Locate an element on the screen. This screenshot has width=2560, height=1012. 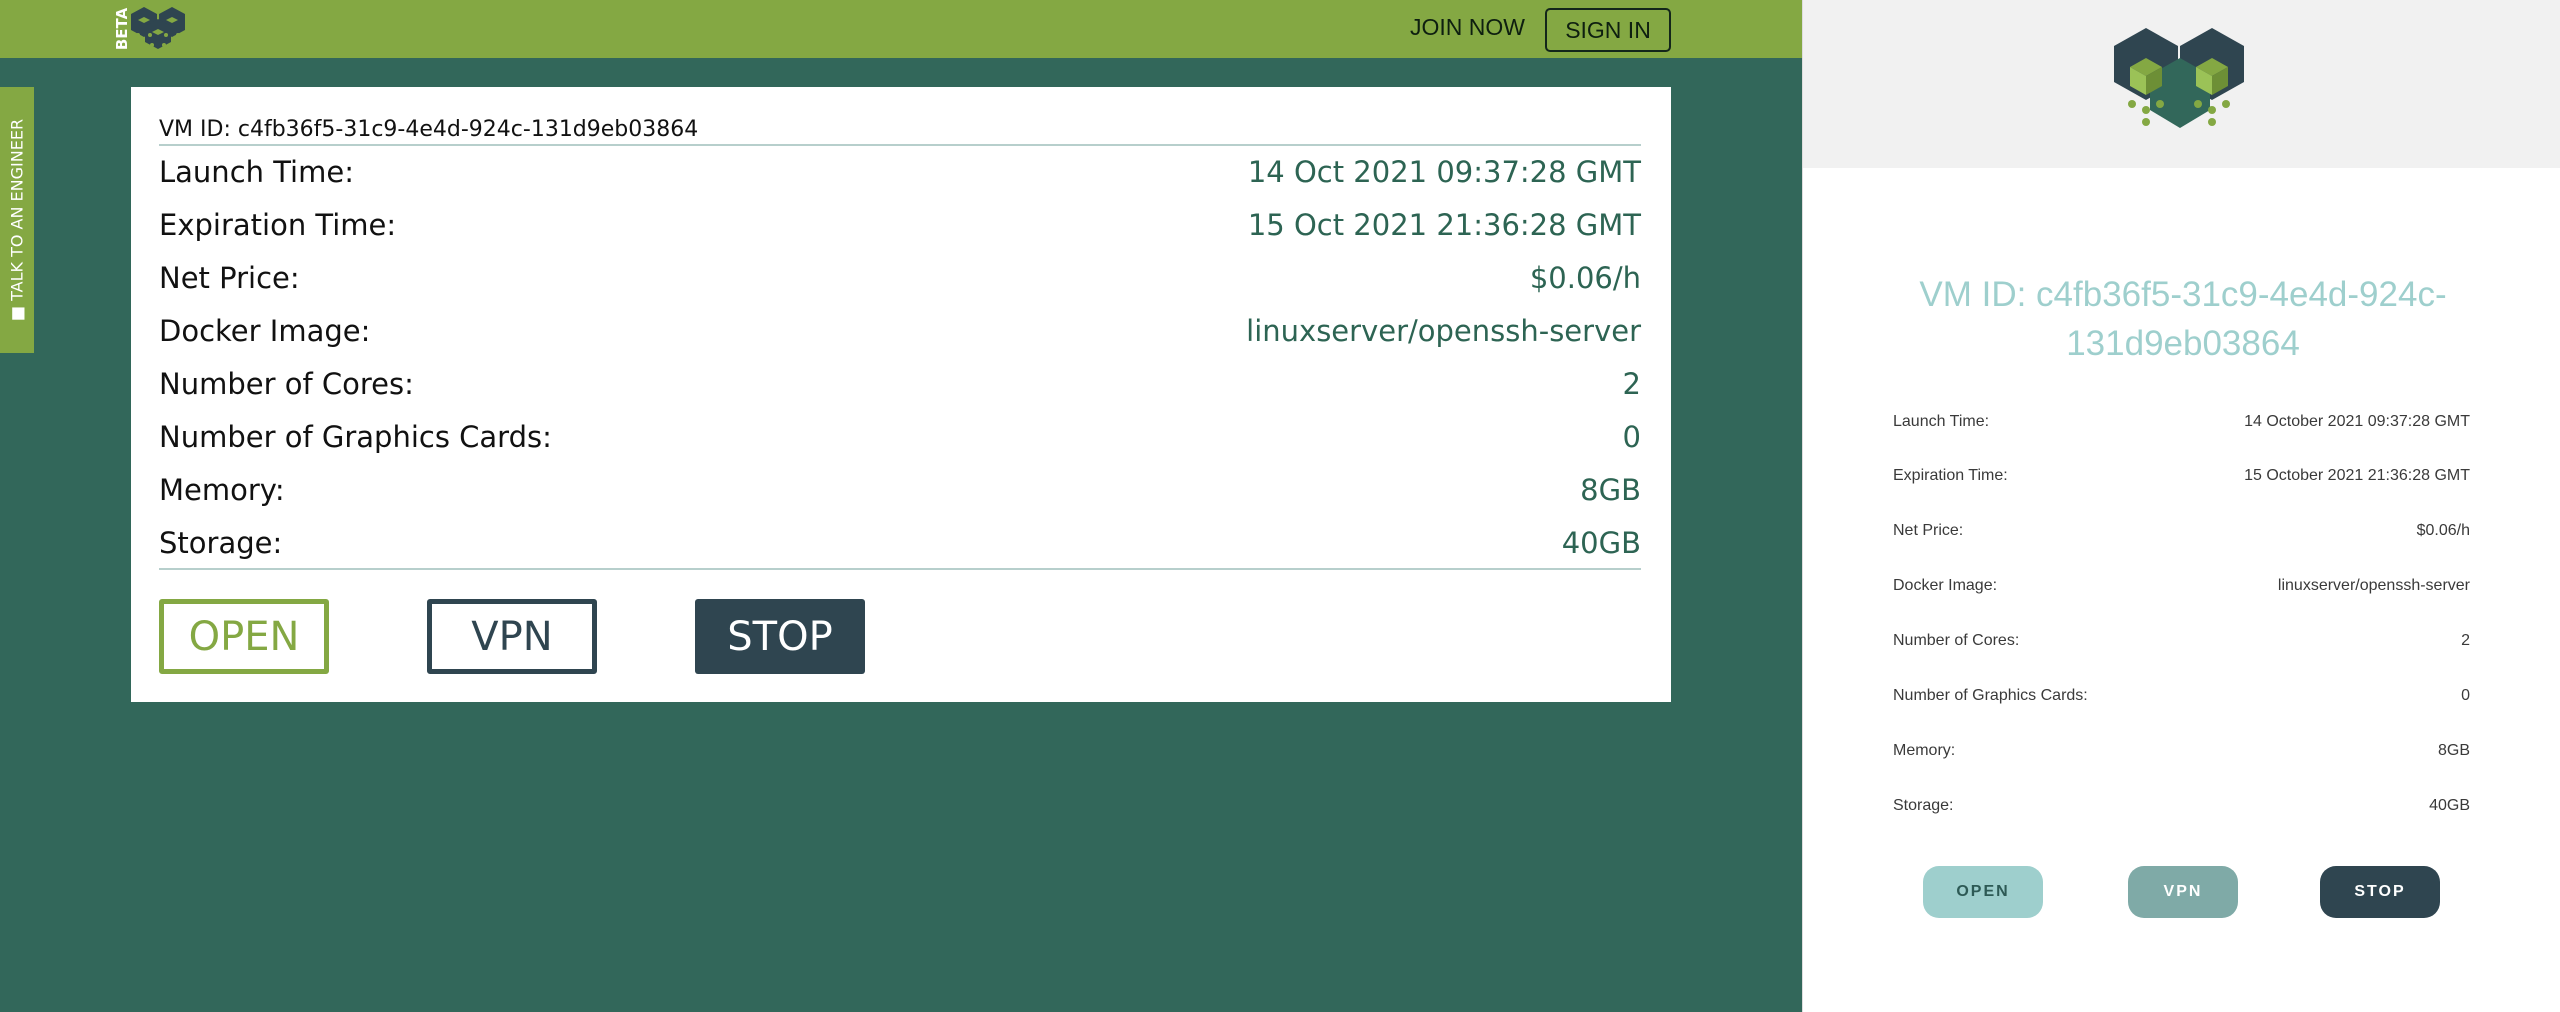
panel-value: 40GB is located at coordinates (2449, 805).